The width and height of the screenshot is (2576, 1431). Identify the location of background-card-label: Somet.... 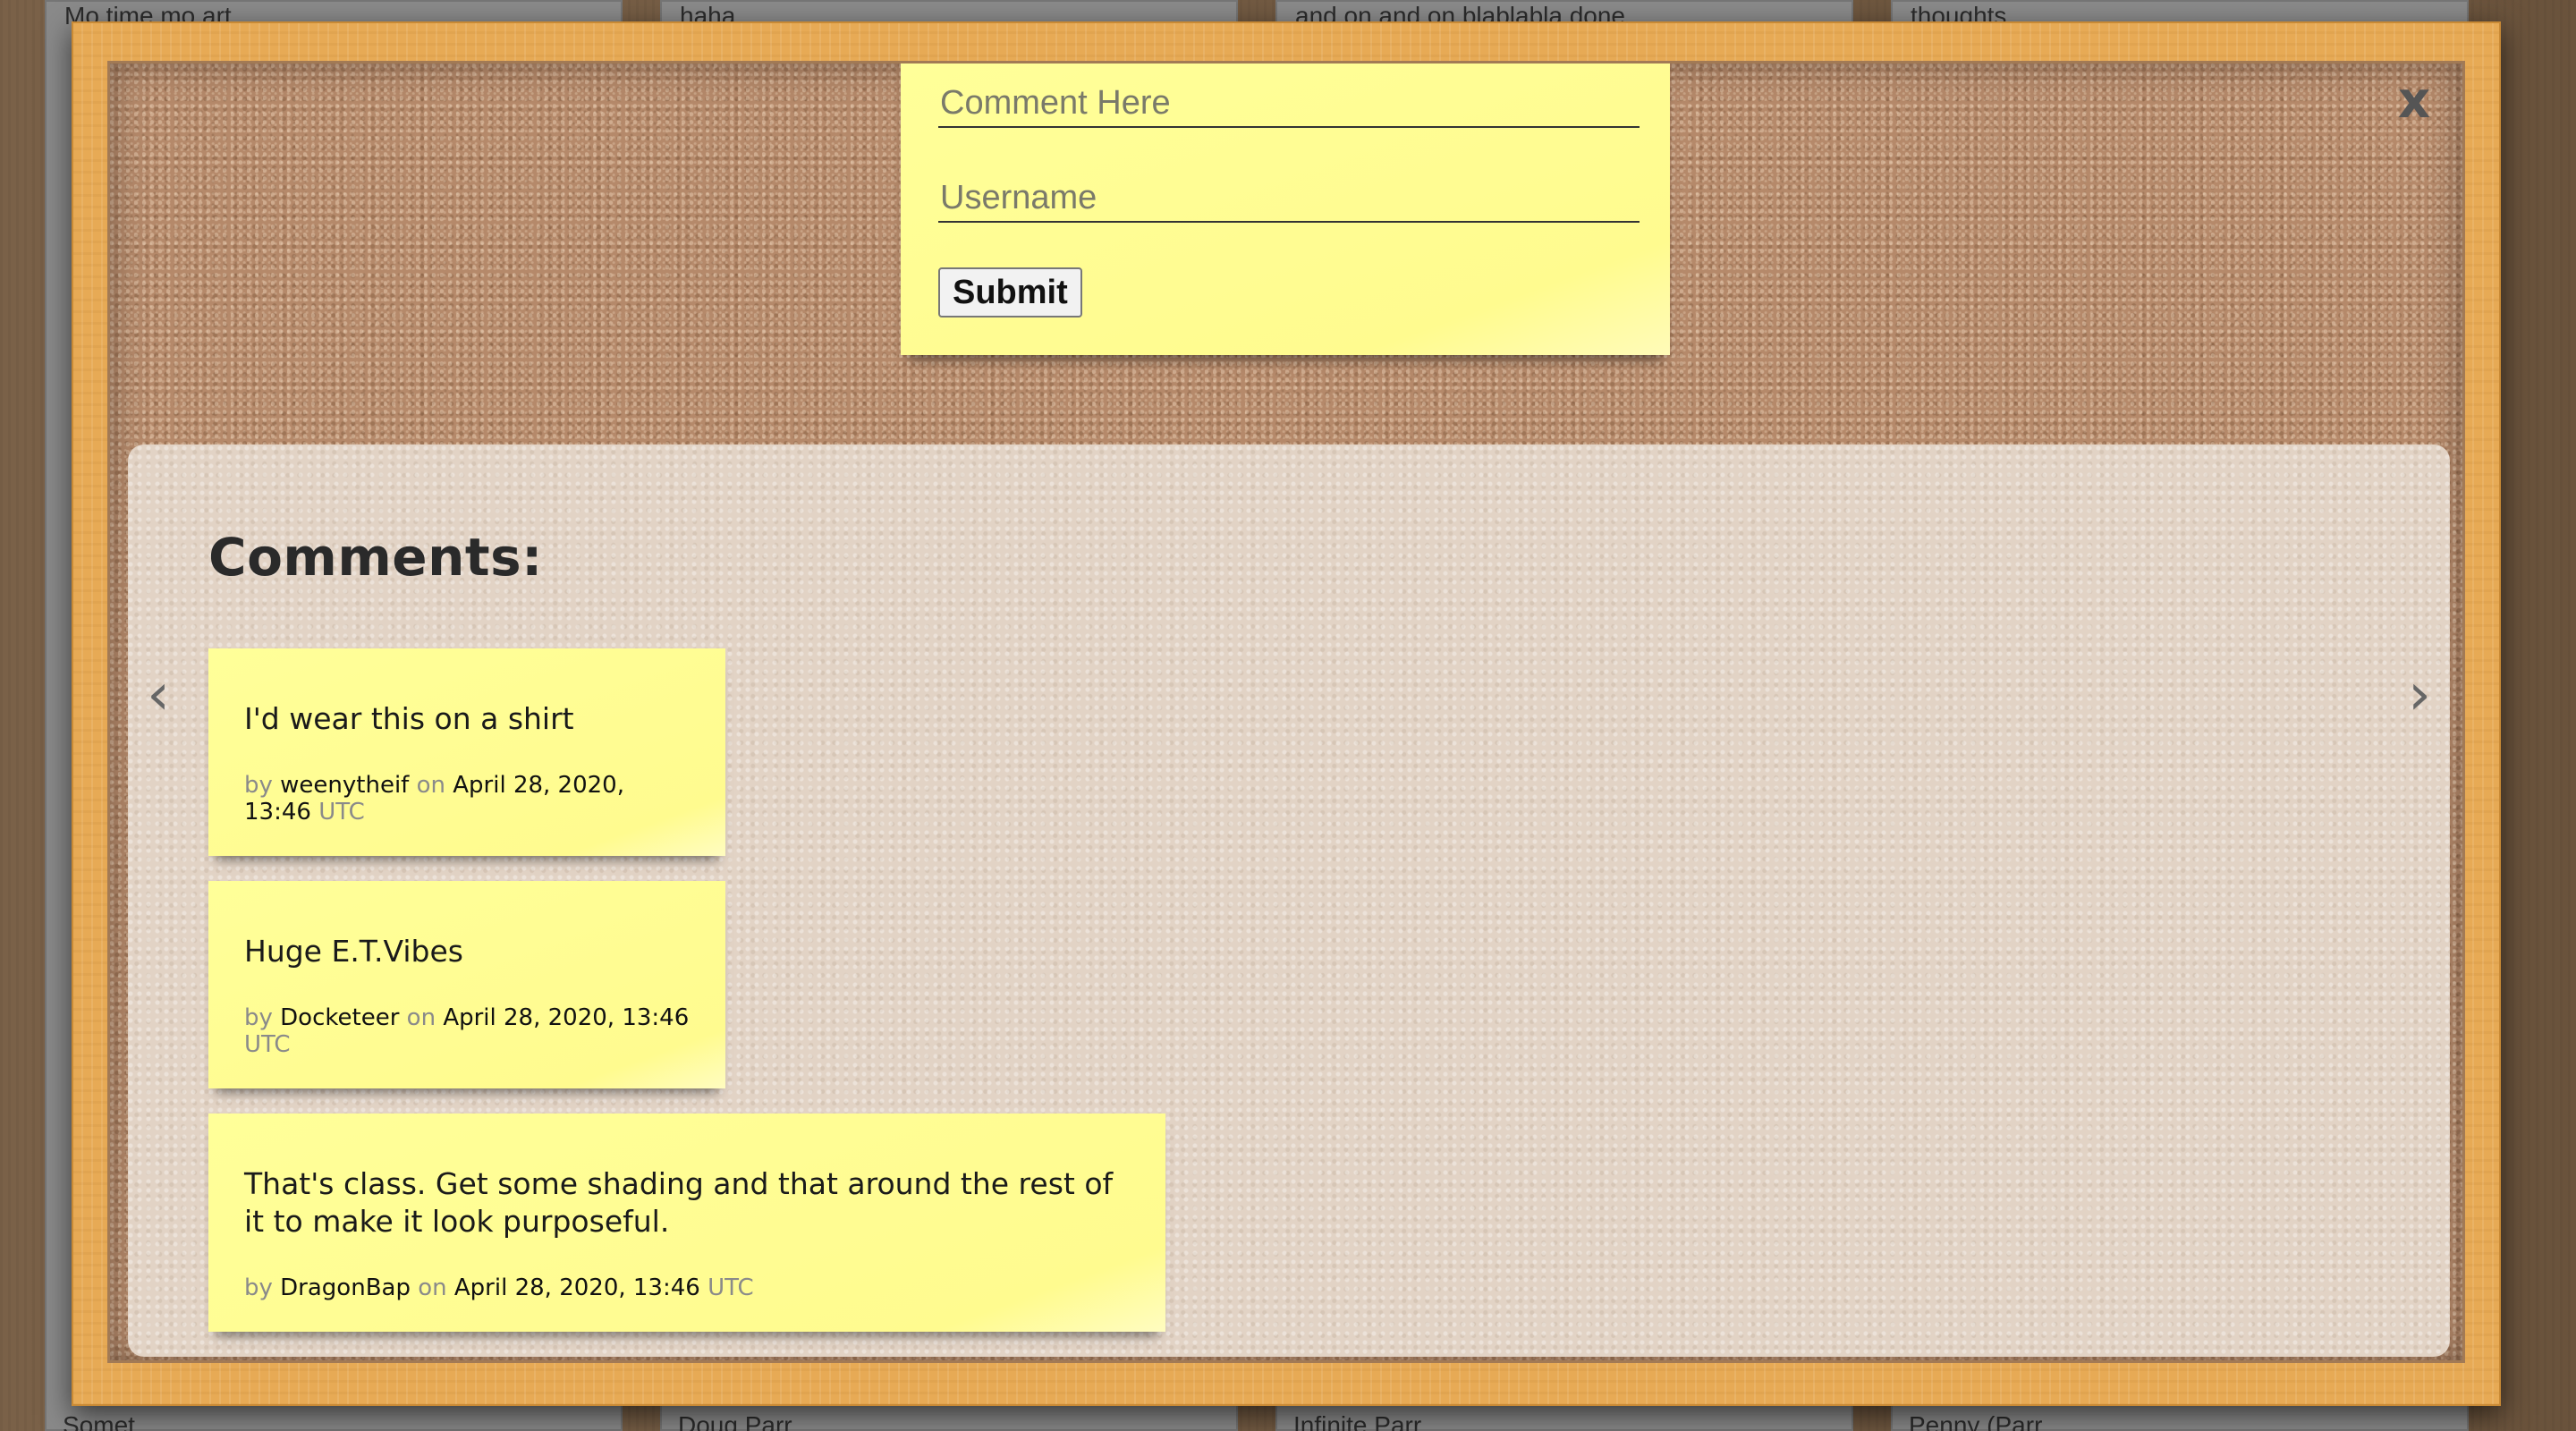
(110, 1421).